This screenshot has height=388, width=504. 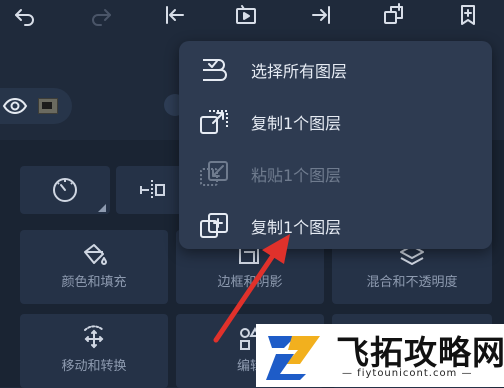 What do you see at coordinates (420, 352) in the screenshot?
I see `watermark-title: 飞拓攻略网` at bounding box center [420, 352].